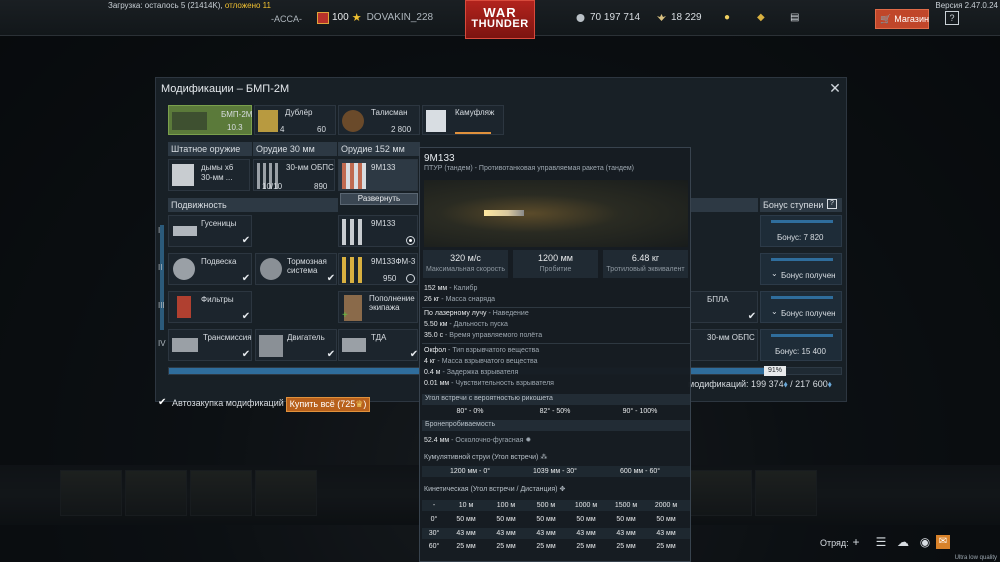  I want to click on missile-image, so click(556, 213).